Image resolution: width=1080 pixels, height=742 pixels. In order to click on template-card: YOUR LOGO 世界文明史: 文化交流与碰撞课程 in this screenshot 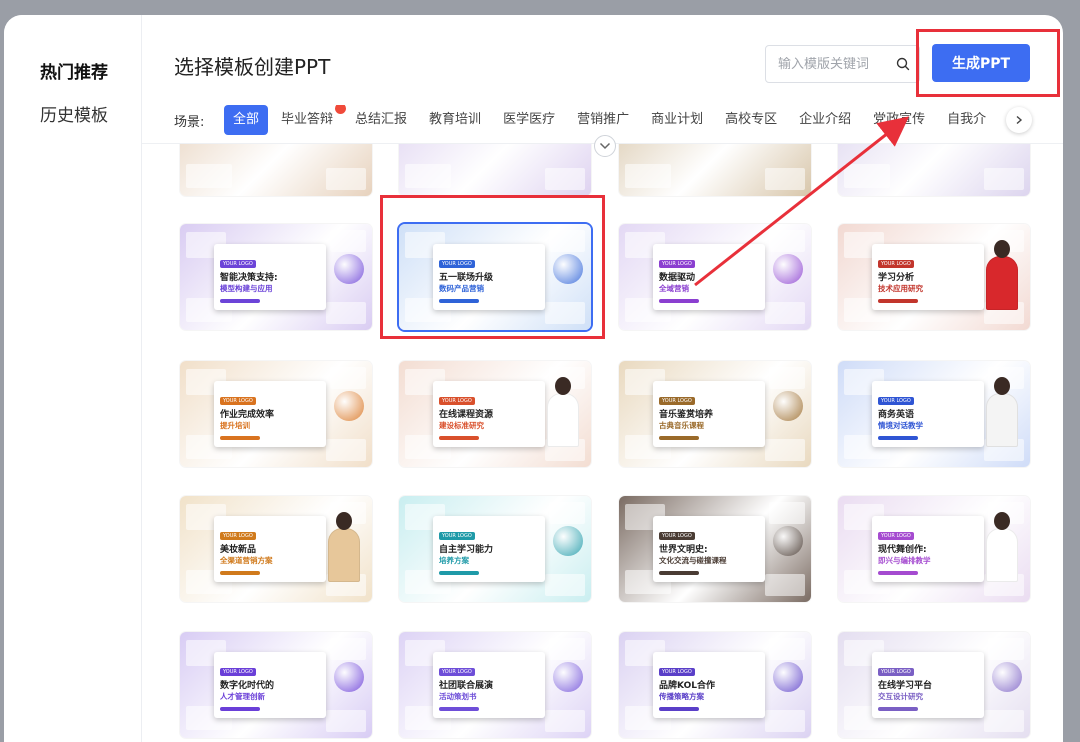, I will do `click(715, 549)`.